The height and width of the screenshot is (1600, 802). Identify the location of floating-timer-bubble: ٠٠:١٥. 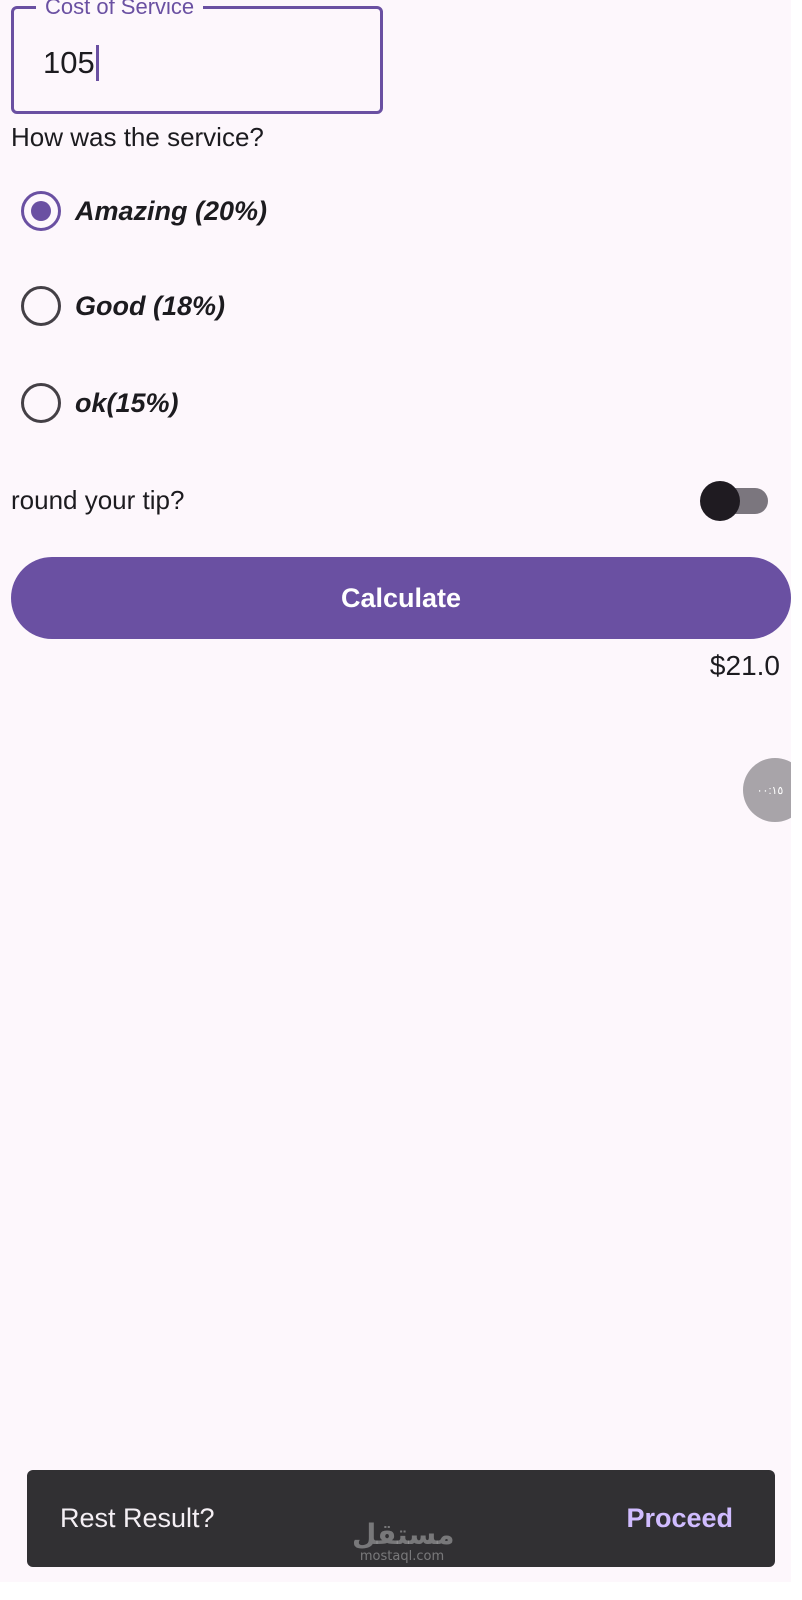
(767, 790).